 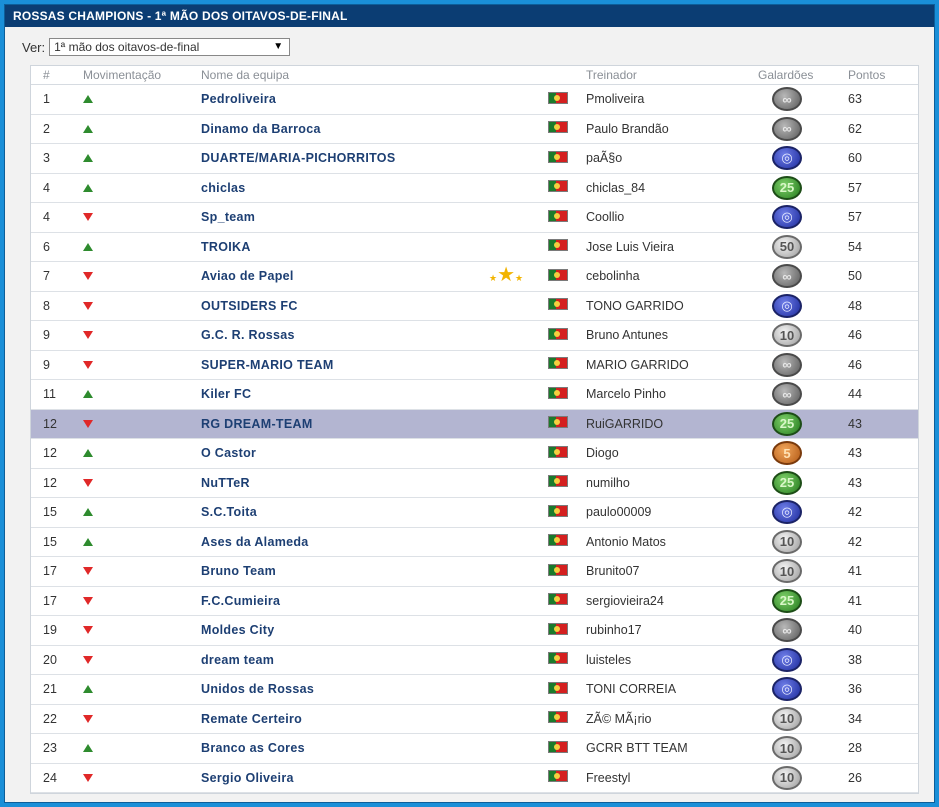 What do you see at coordinates (374, 660) in the screenshot?
I see `team-name-link: dream team` at bounding box center [374, 660].